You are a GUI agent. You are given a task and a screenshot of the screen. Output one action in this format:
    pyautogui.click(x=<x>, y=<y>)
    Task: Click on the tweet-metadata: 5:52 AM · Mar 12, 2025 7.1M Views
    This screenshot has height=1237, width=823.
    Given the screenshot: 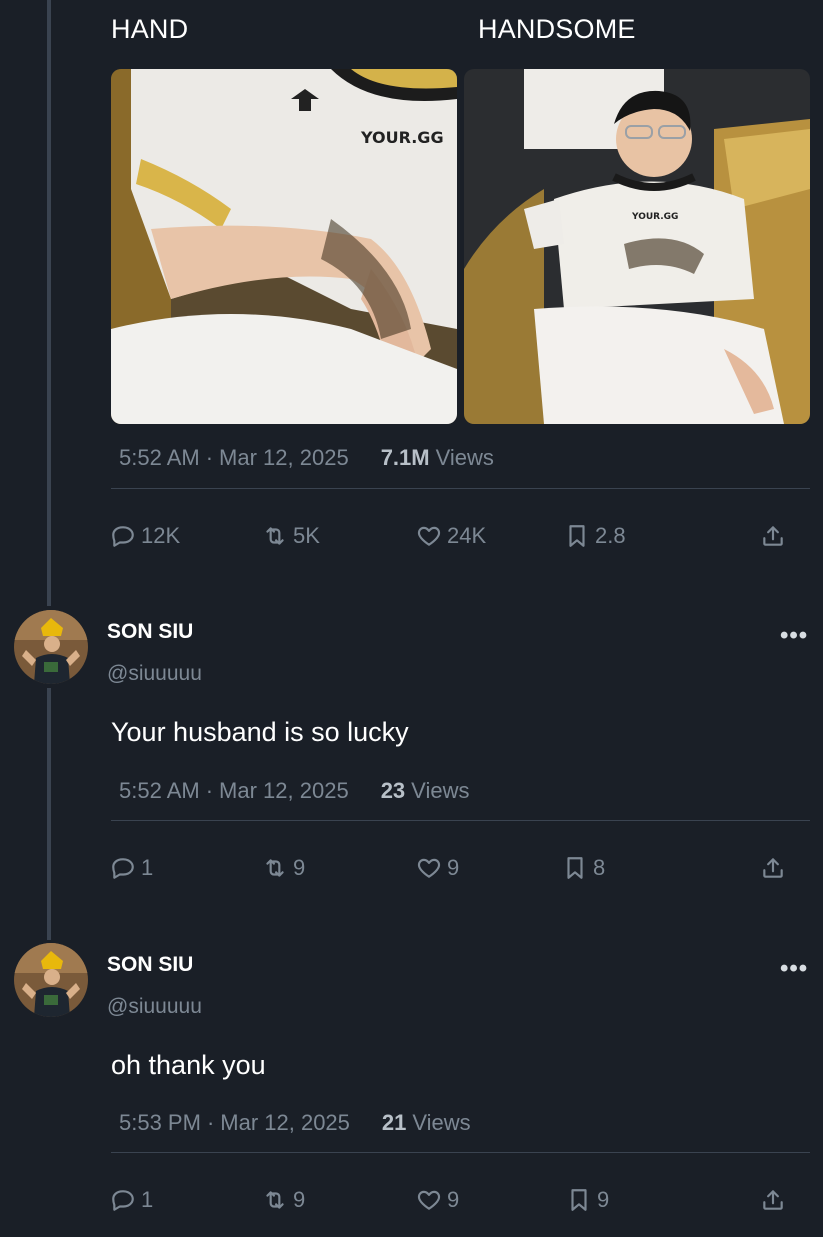 What is the action you would take?
    pyautogui.click(x=306, y=458)
    